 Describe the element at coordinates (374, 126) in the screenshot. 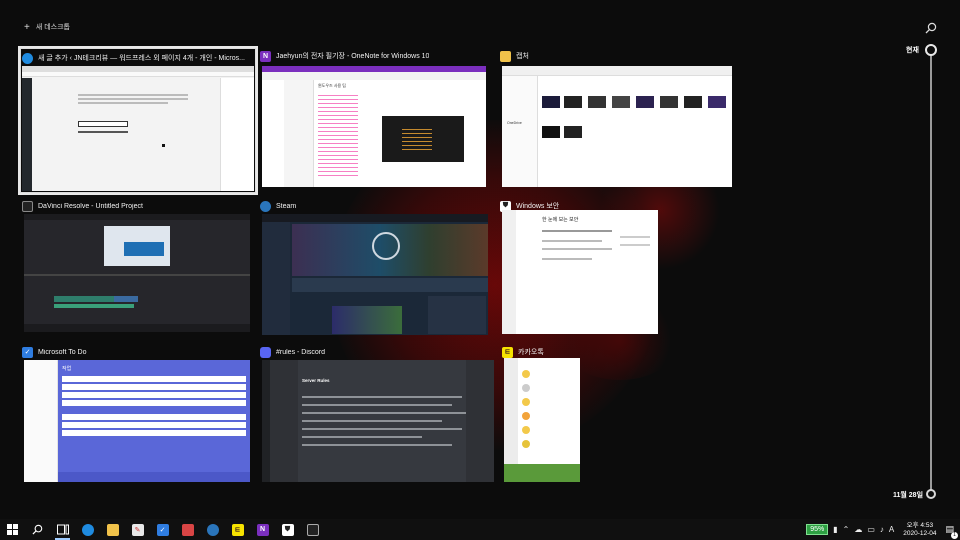

I see `onenote-thumbnail: 윈도우즈 사용 팁` at that location.